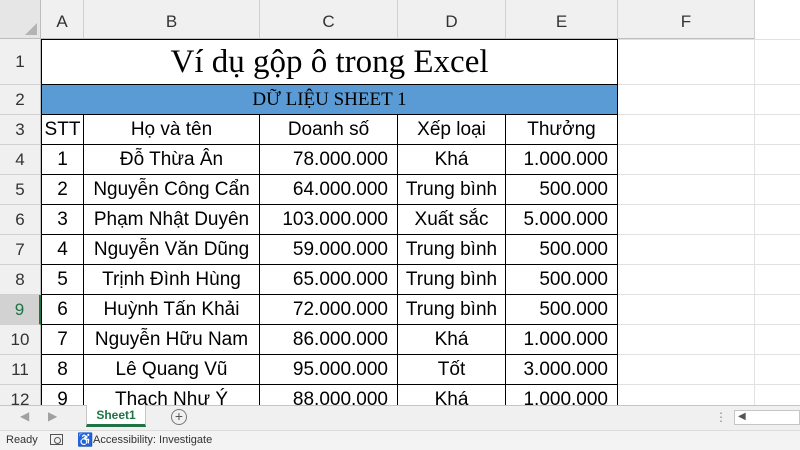  Describe the element at coordinates (31, 29) in the screenshot. I see `select-all-triangle-icon` at that location.